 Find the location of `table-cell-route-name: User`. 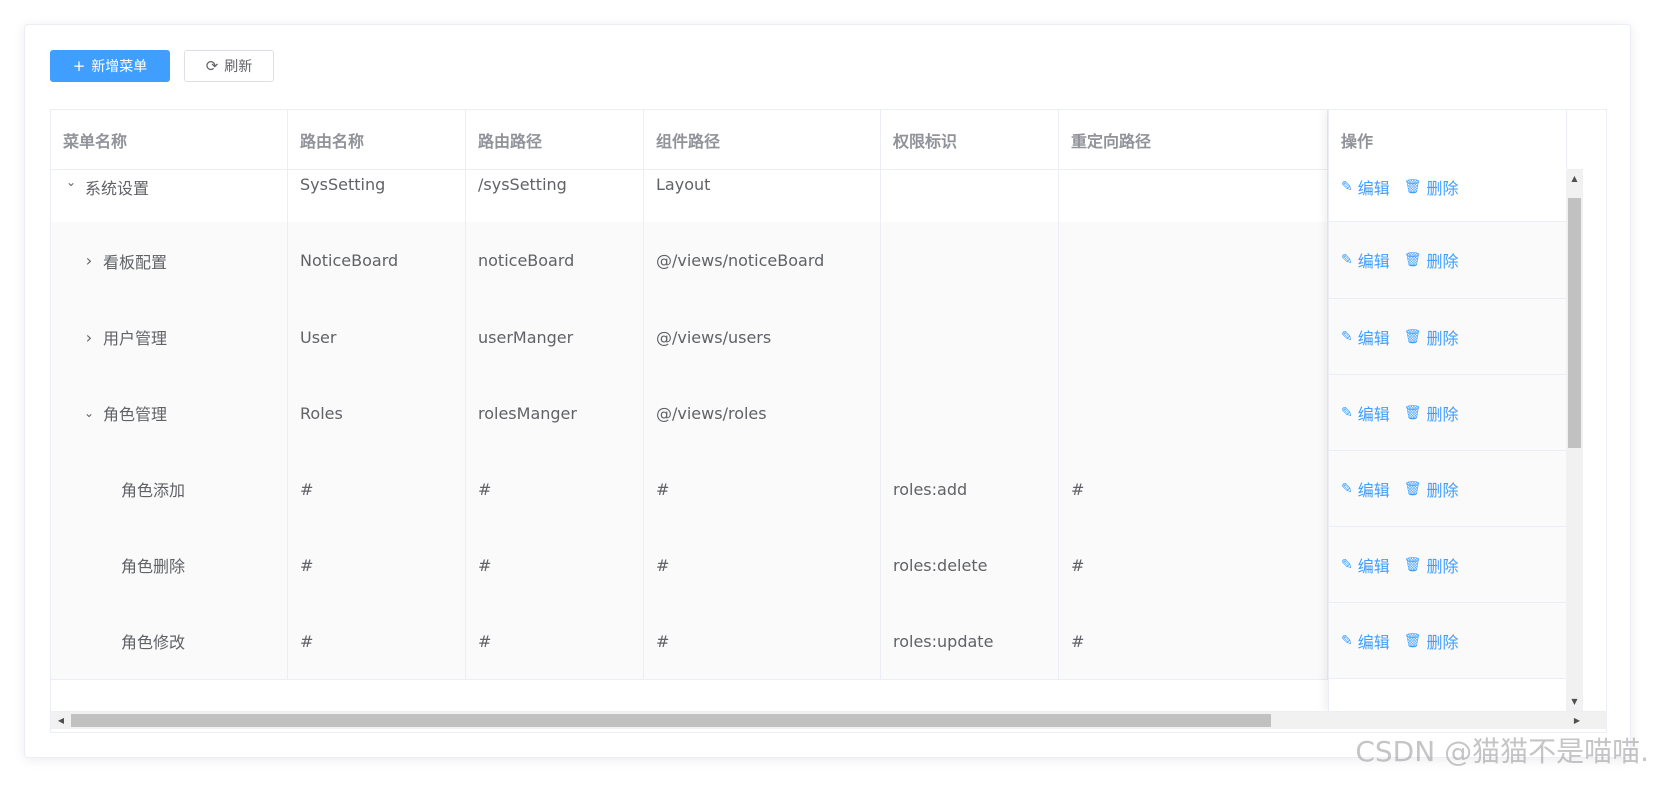

table-cell-route-name: User is located at coordinates (377, 337).